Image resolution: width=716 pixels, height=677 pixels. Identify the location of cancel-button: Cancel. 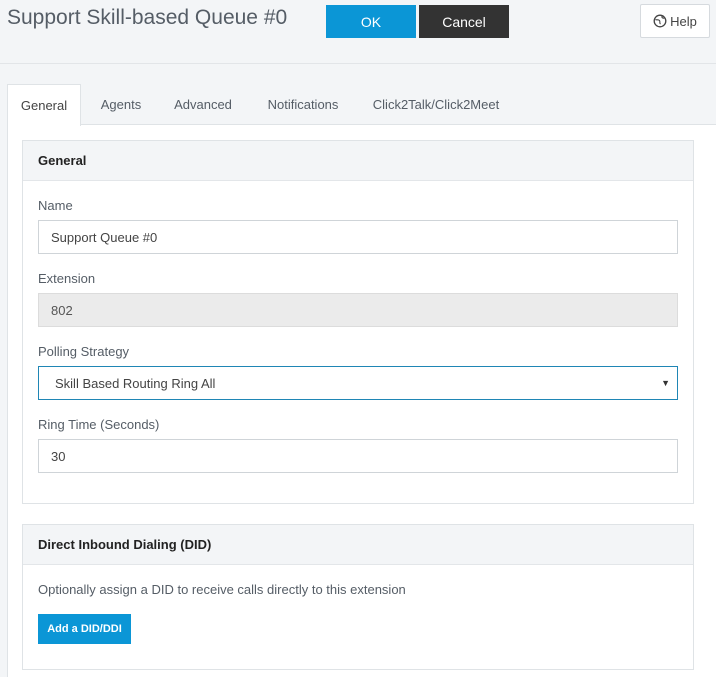
(464, 21).